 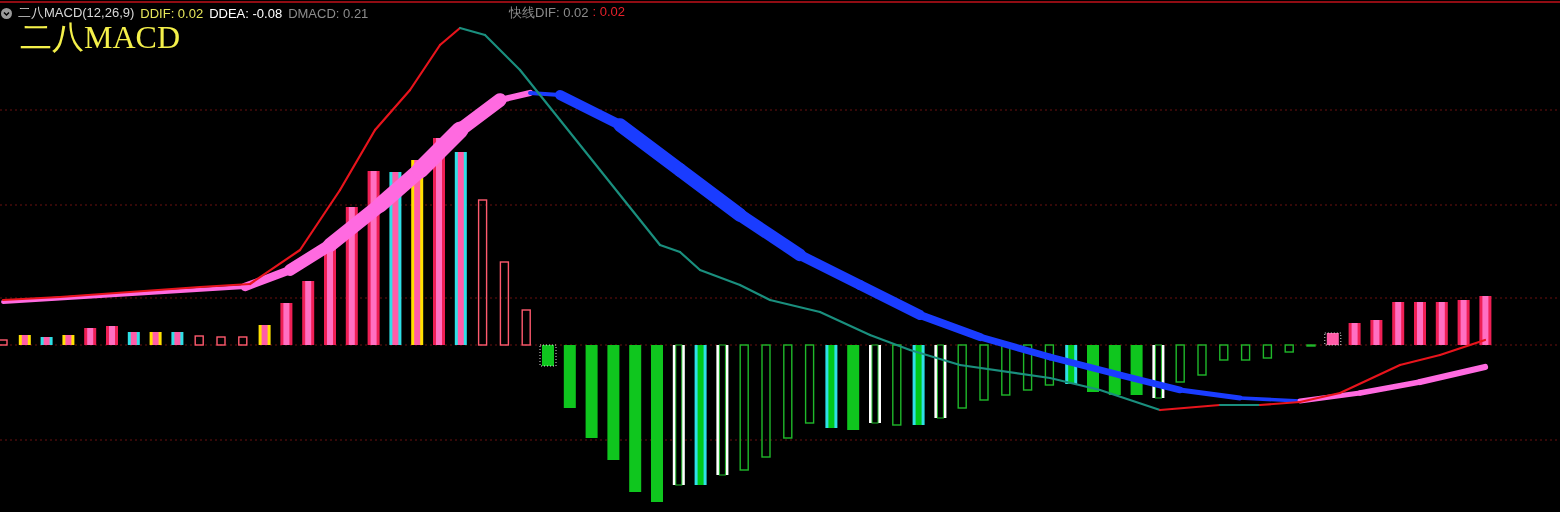 What do you see at coordinates (76, 13) in the screenshot?
I see `indicator-name: 二八MACD(12,26,9)` at bounding box center [76, 13].